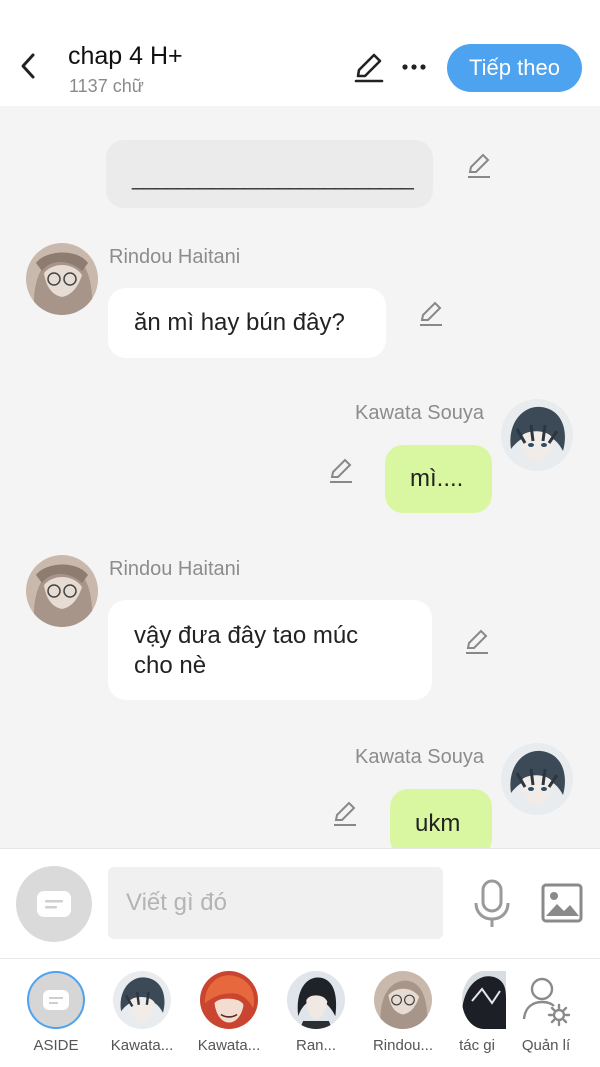 Image resolution: width=600 pixels, height=1067 pixels. Describe the element at coordinates (546, 1045) in the screenshot. I see `character-label: Quản lí` at that location.